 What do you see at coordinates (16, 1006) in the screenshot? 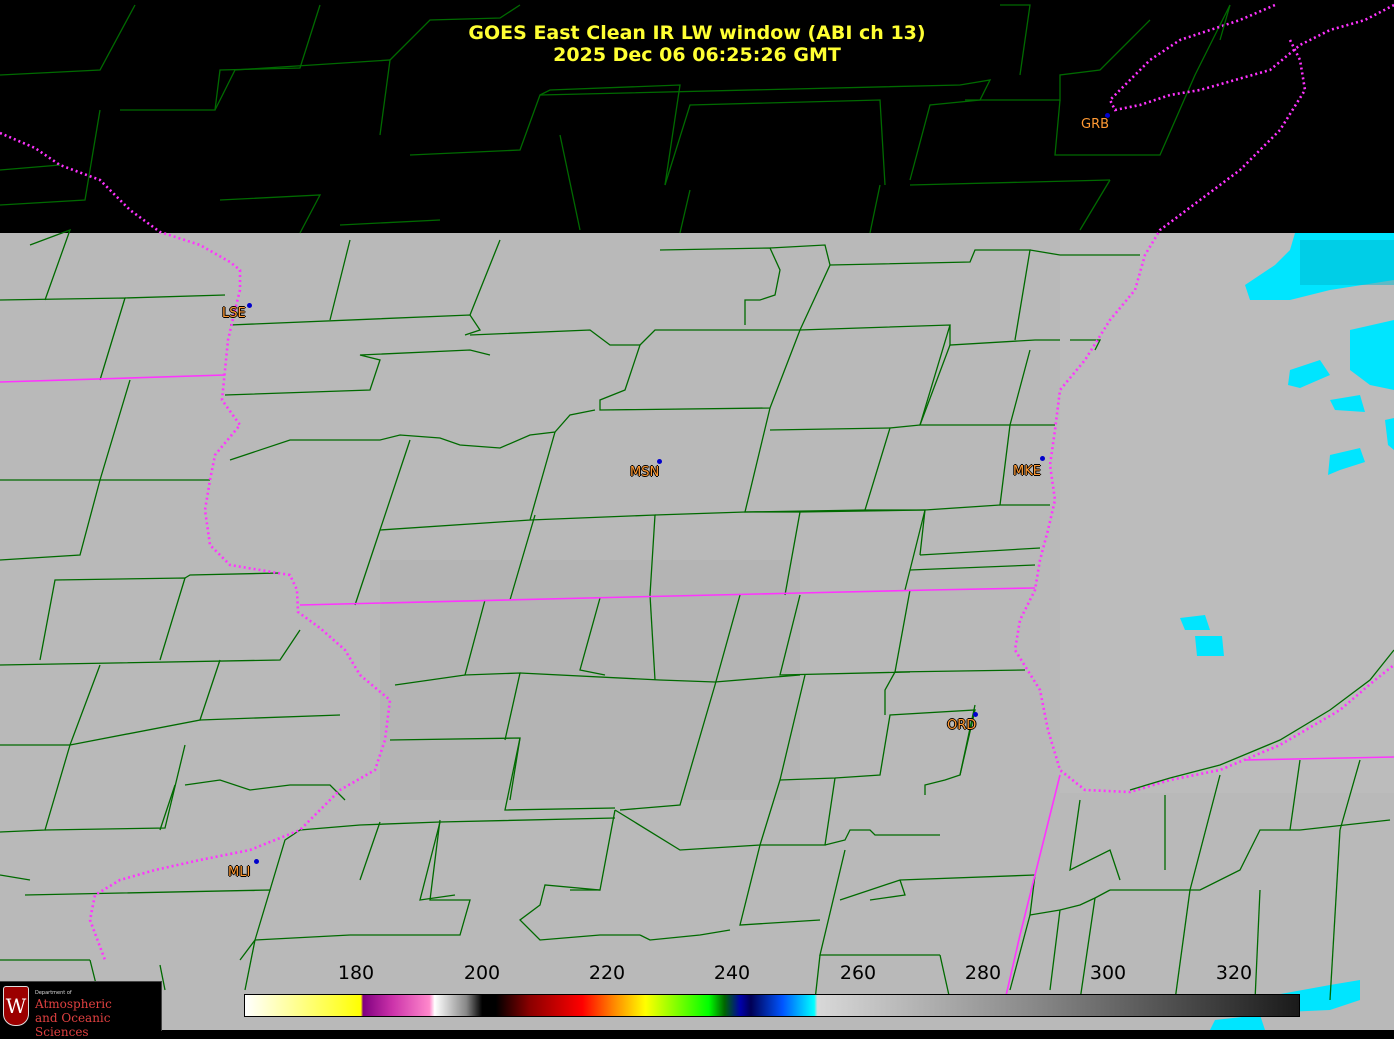
I see `uw-crest-icon: W` at bounding box center [16, 1006].